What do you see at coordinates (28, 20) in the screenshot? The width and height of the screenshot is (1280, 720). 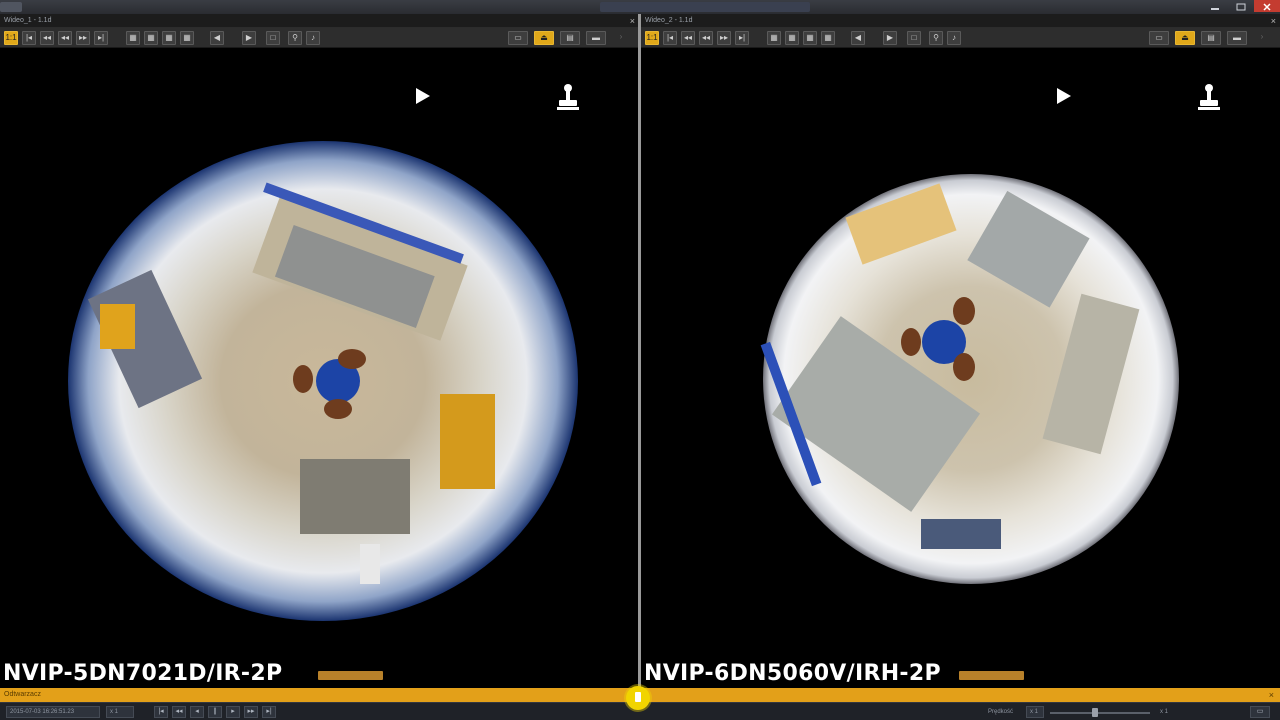 I see `pane-title: Wideo_1 - 1.1d` at bounding box center [28, 20].